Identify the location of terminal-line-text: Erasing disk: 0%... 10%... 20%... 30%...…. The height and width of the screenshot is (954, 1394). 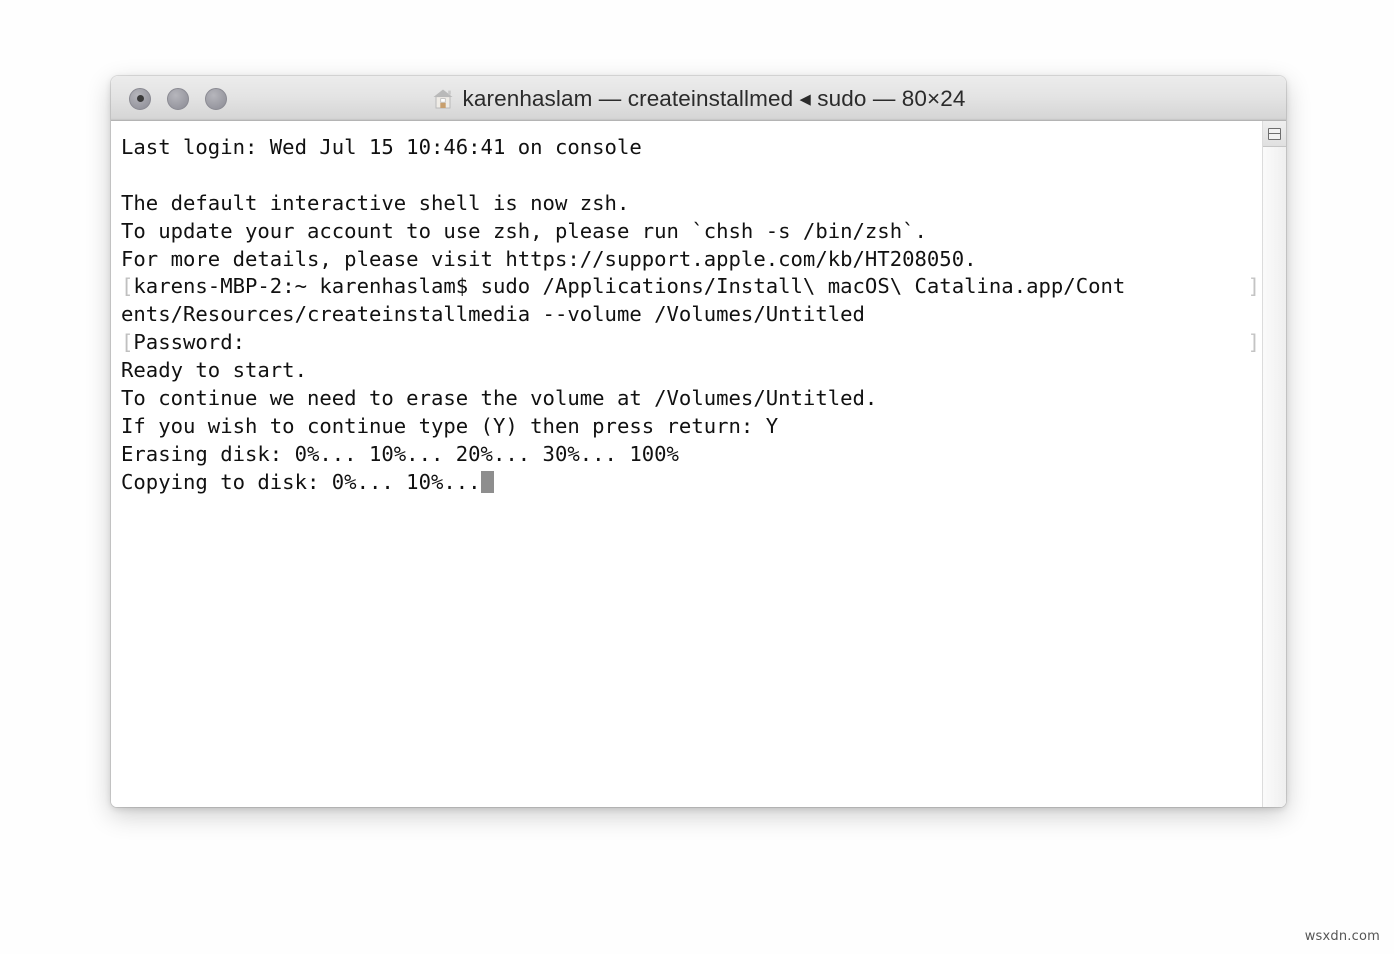
(400, 453).